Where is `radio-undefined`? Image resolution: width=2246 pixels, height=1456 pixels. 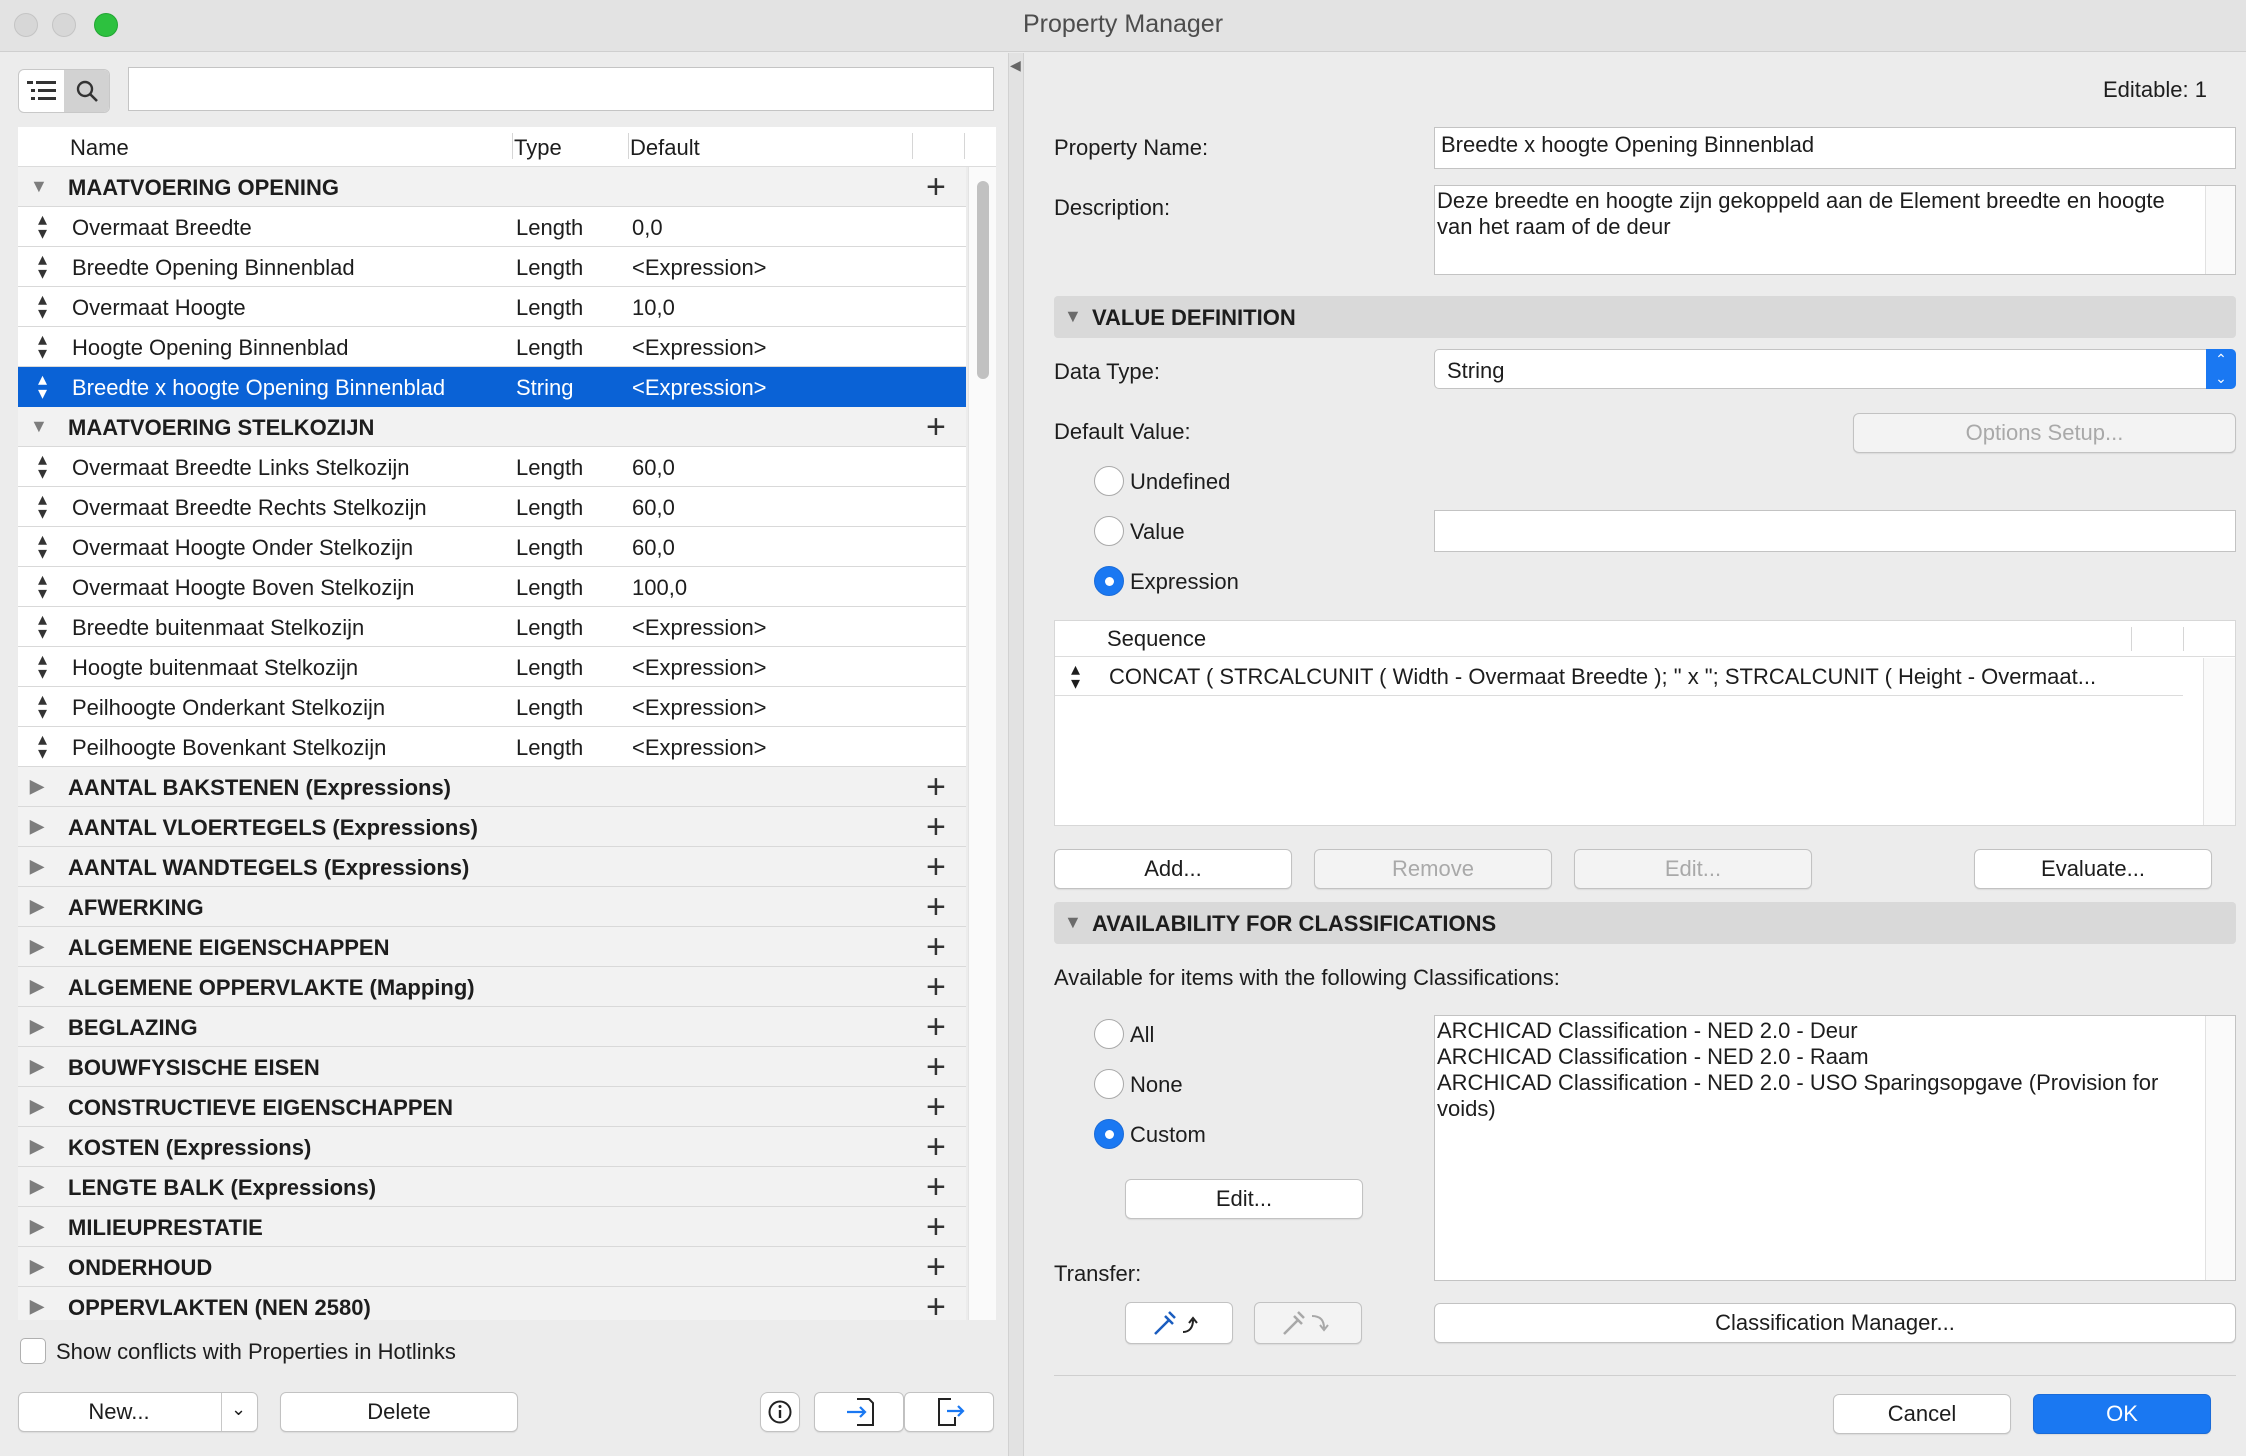 radio-undefined is located at coordinates (1109, 481).